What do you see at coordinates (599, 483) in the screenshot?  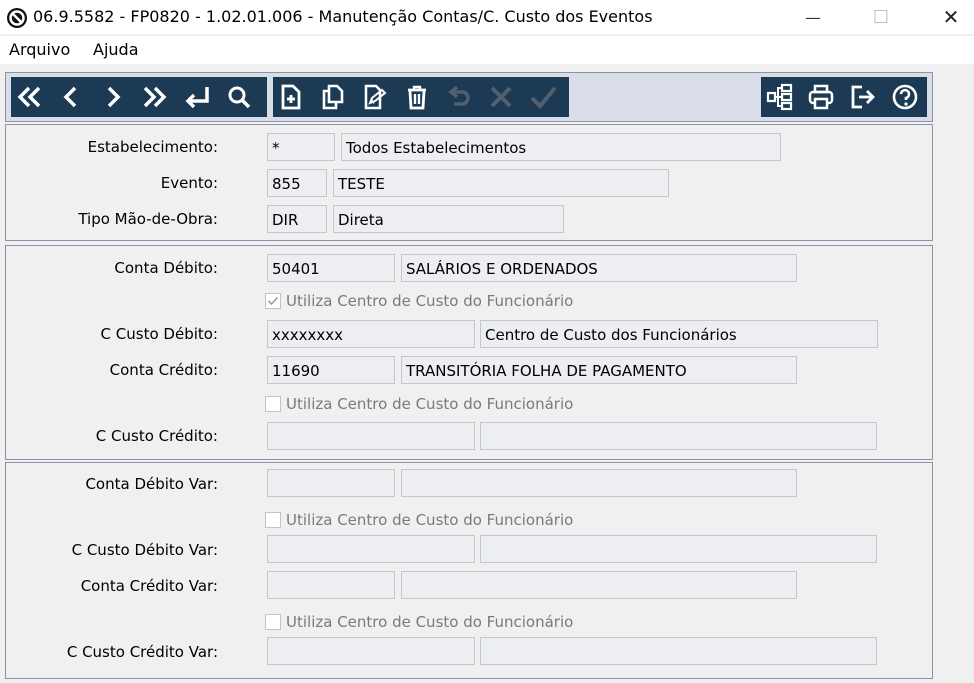 I see `conta-debito-var-desc-field` at bounding box center [599, 483].